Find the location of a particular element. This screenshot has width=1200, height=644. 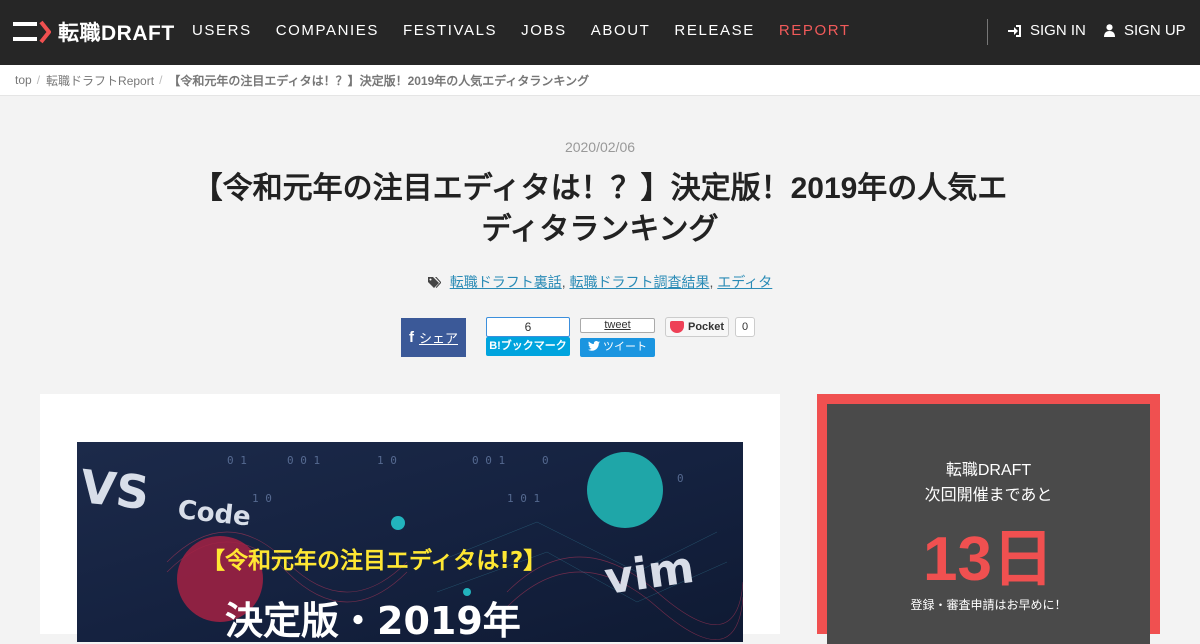

sign-up-label: SIGN UP is located at coordinates (1155, 30).